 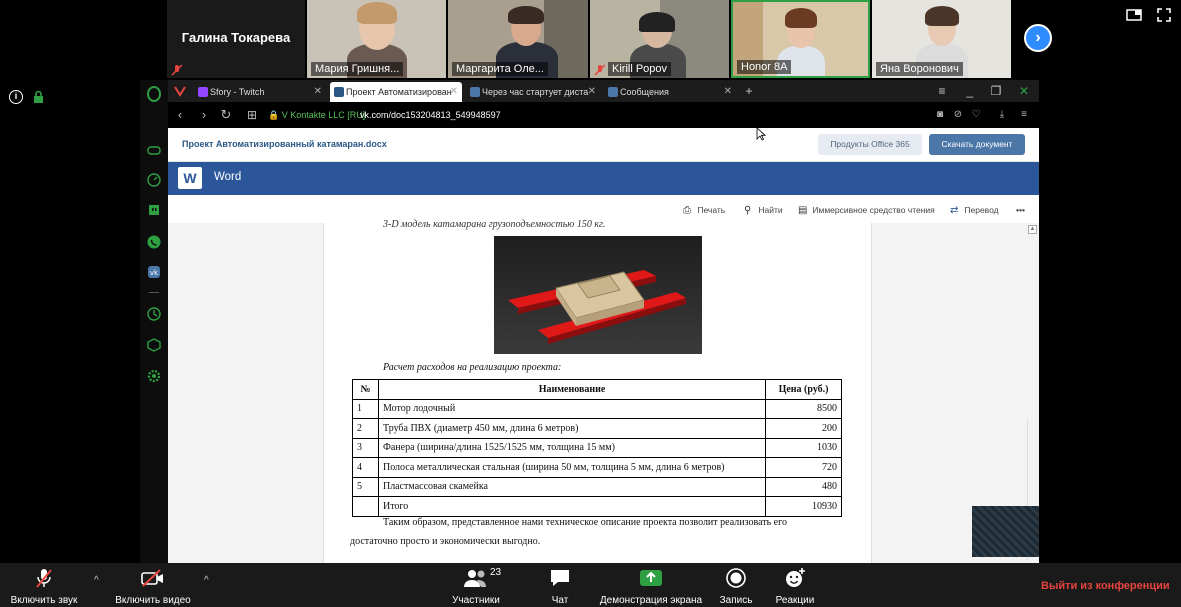 I want to click on chat-bubble-icon, so click(x=560, y=578).